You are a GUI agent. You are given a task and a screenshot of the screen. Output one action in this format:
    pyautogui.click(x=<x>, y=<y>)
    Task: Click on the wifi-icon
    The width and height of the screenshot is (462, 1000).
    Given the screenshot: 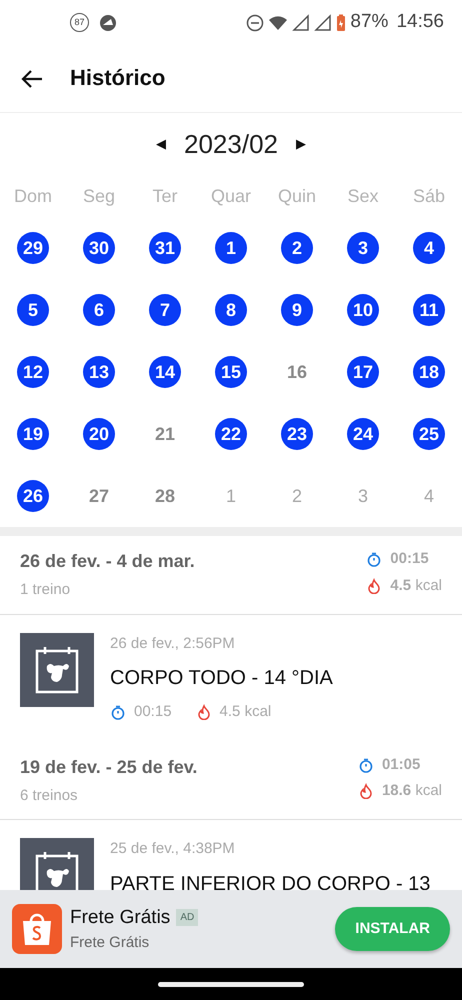 What is the action you would take?
    pyautogui.click(x=278, y=23)
    